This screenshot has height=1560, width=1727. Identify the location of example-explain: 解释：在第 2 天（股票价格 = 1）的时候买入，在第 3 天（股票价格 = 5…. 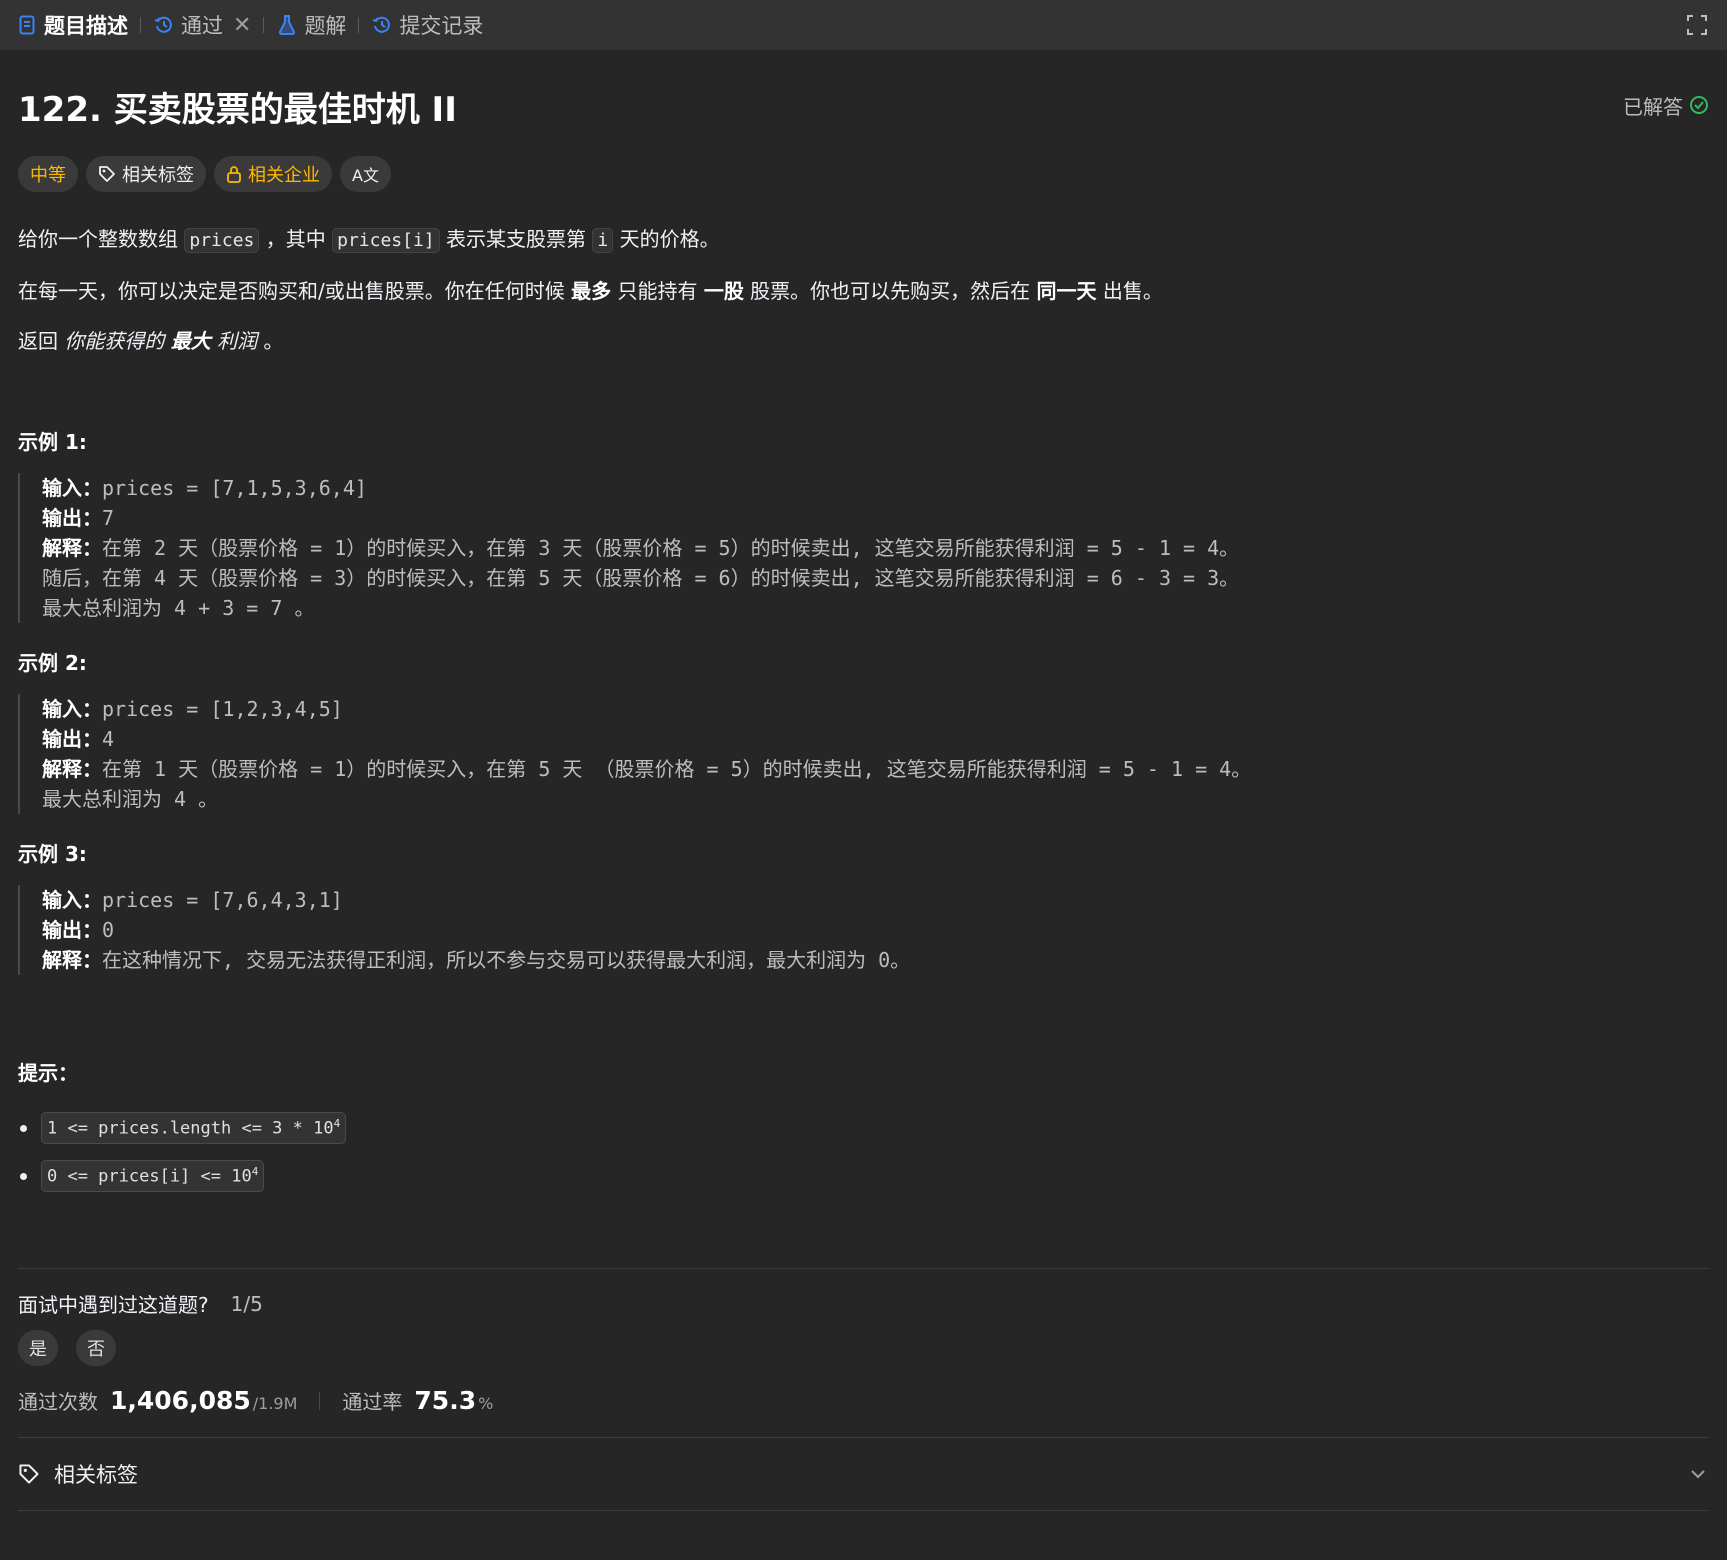
(875, 548).